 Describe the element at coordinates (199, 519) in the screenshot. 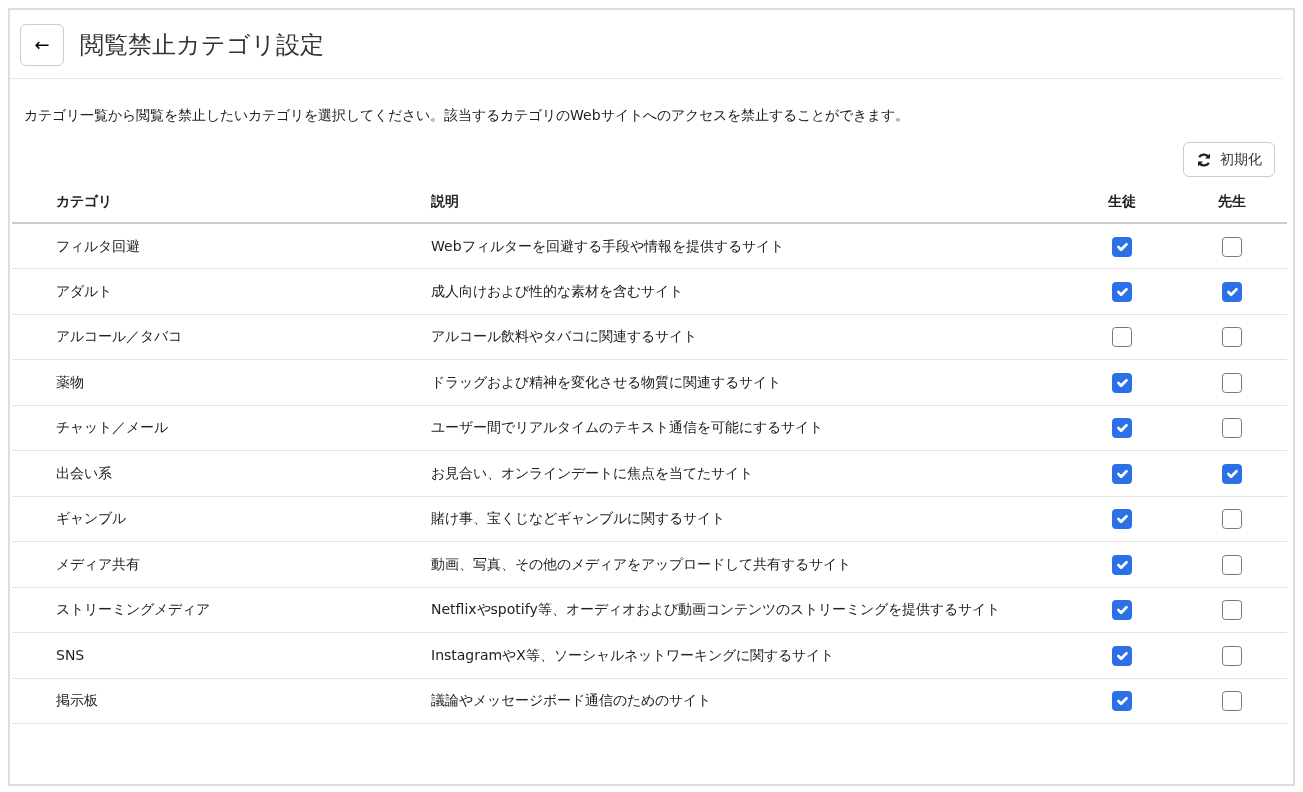

I see `category-cell: ギャンブル` at that location.